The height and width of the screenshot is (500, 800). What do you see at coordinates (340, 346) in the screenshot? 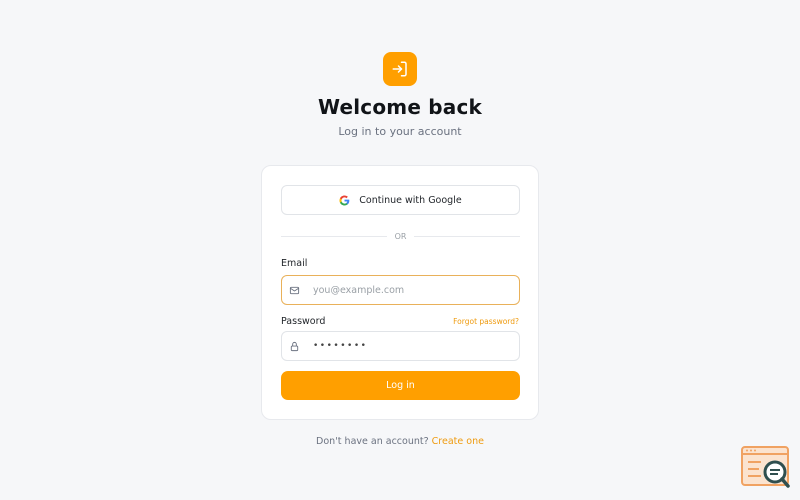
I see `password-input: ••••••••` at bounding box center [340, 346].